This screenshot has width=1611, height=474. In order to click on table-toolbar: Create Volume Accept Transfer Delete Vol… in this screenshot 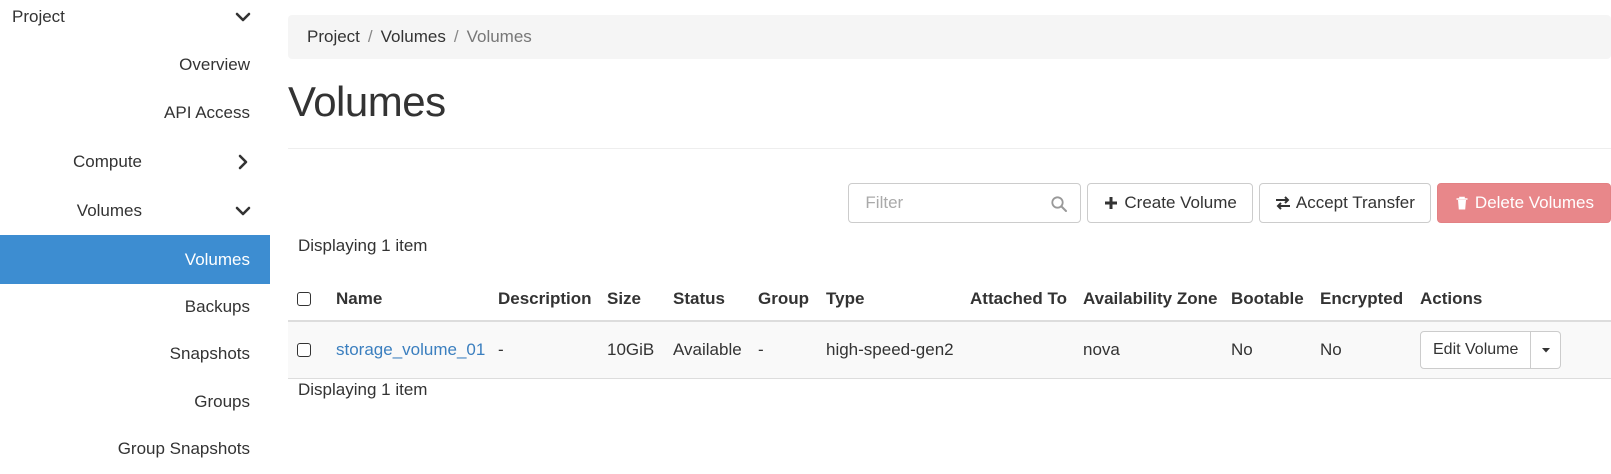, I will do `click(1229, 203)`.